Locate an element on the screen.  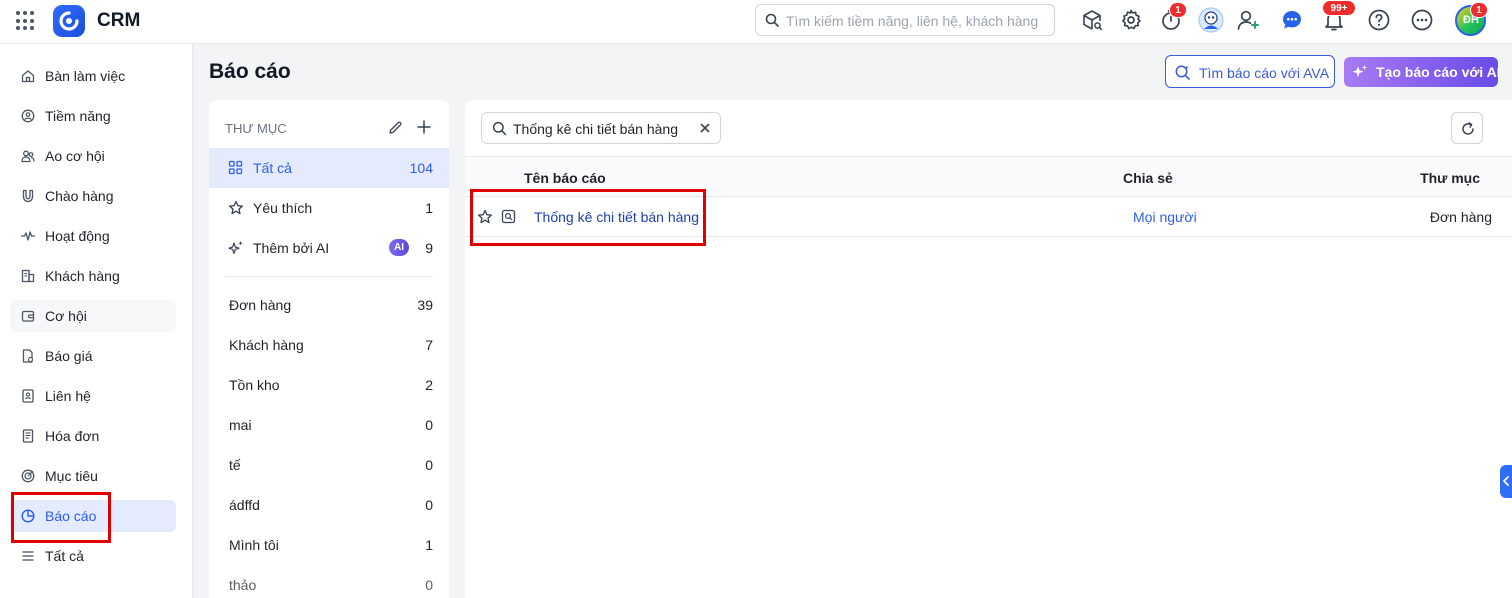
activity-icon is located at coordinates (28, 236).